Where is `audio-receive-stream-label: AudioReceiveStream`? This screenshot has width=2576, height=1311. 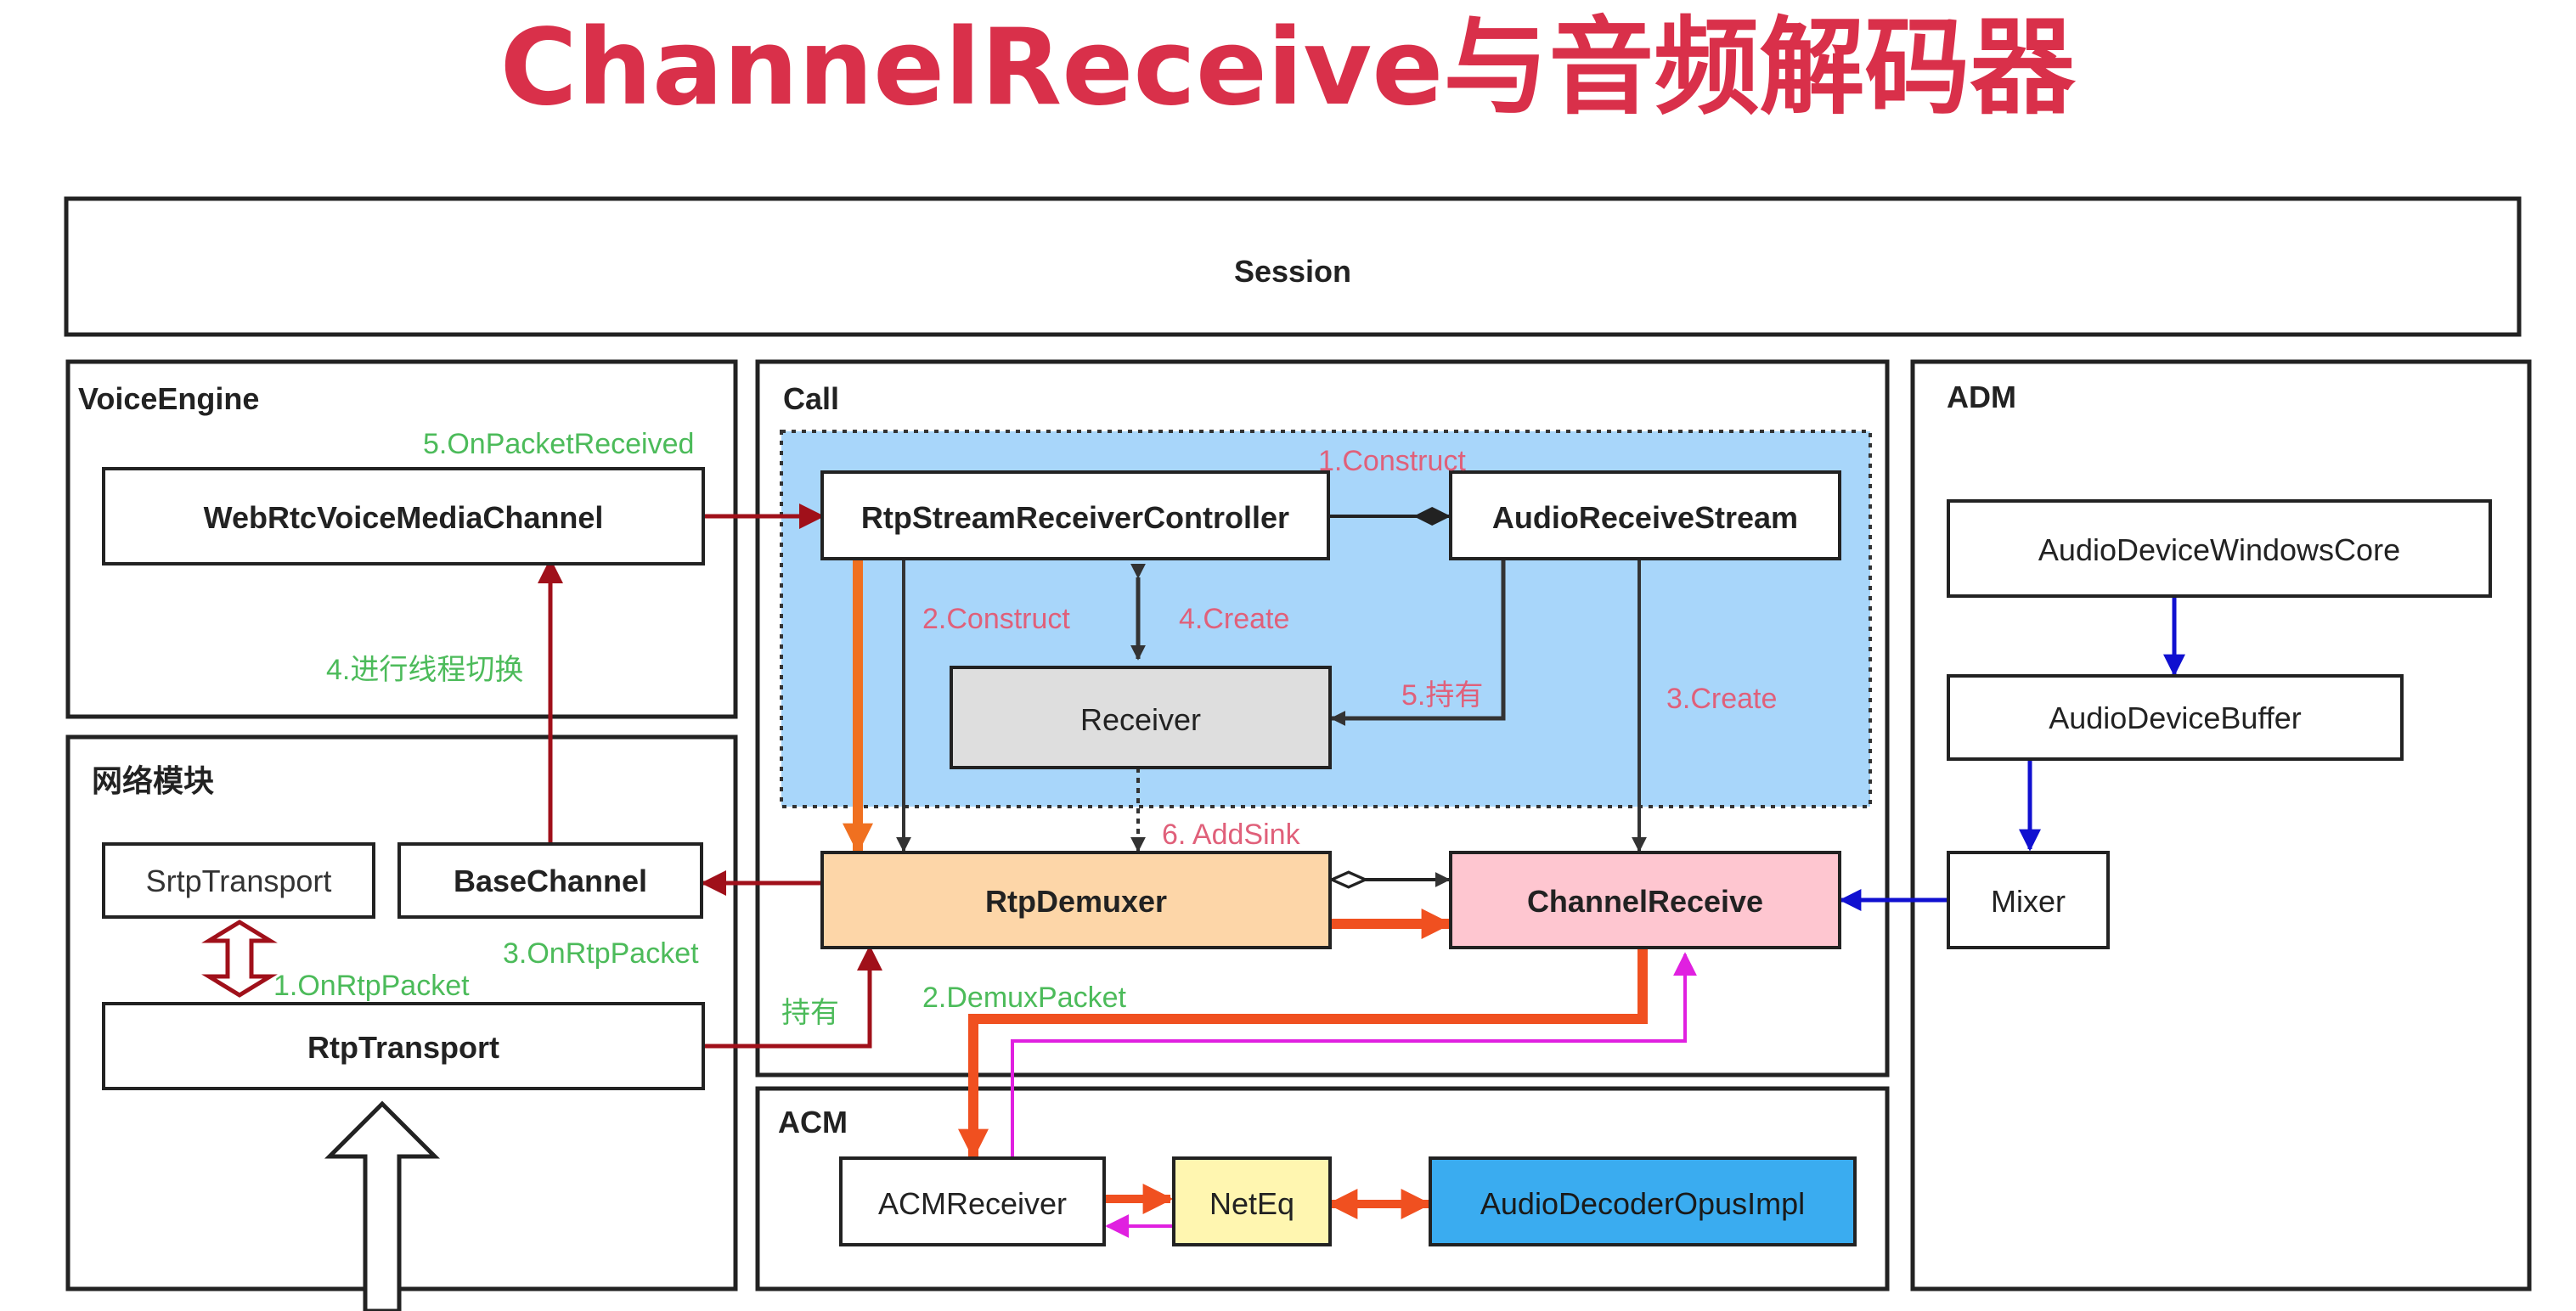 audio-receive-stream-label: AudioReceiveStream is located at coordinates (1645, 517).